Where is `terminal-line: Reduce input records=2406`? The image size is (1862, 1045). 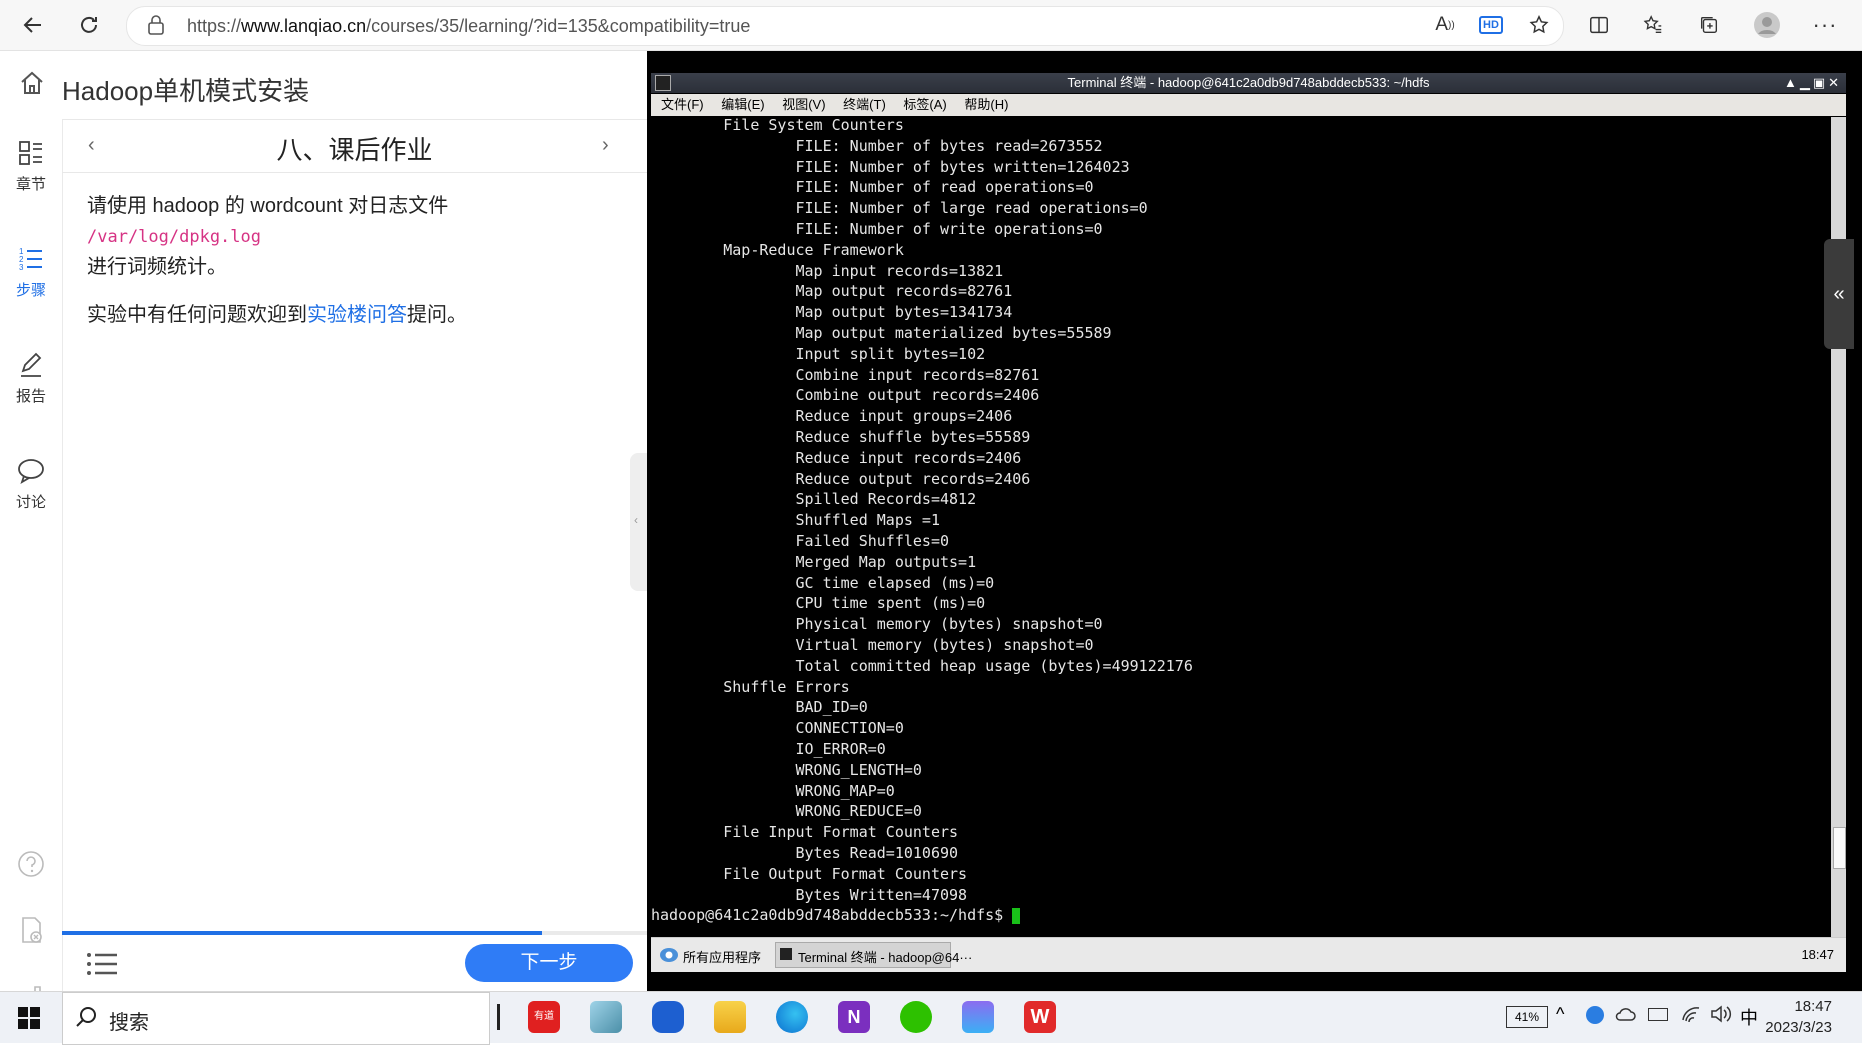 terminal-line: Reduce input records=2406 is located at coordinates (836, 457).